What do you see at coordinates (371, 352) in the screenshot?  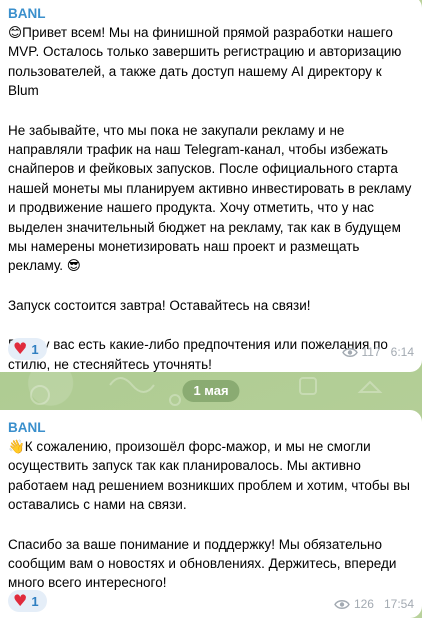 I see `view-count: 117` at bounding box center [371, 352].